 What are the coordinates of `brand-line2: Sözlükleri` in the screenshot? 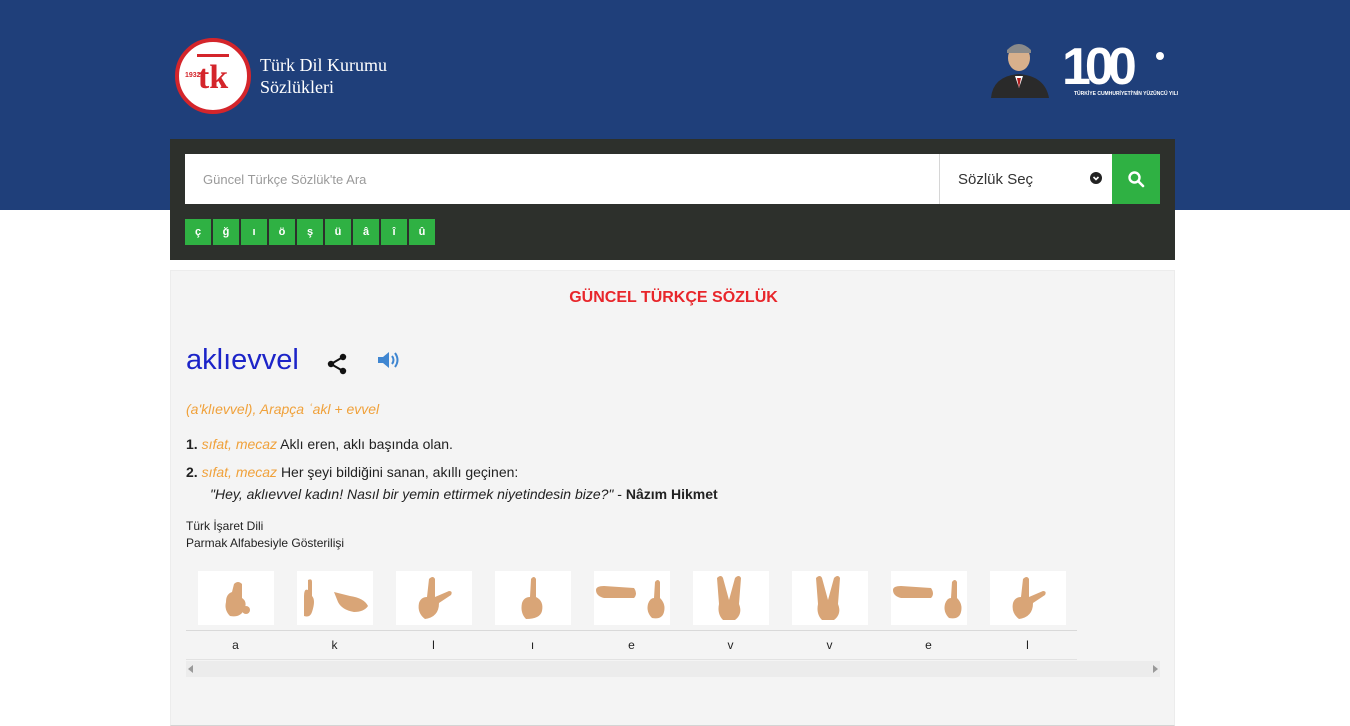 It's located at (297, 87).